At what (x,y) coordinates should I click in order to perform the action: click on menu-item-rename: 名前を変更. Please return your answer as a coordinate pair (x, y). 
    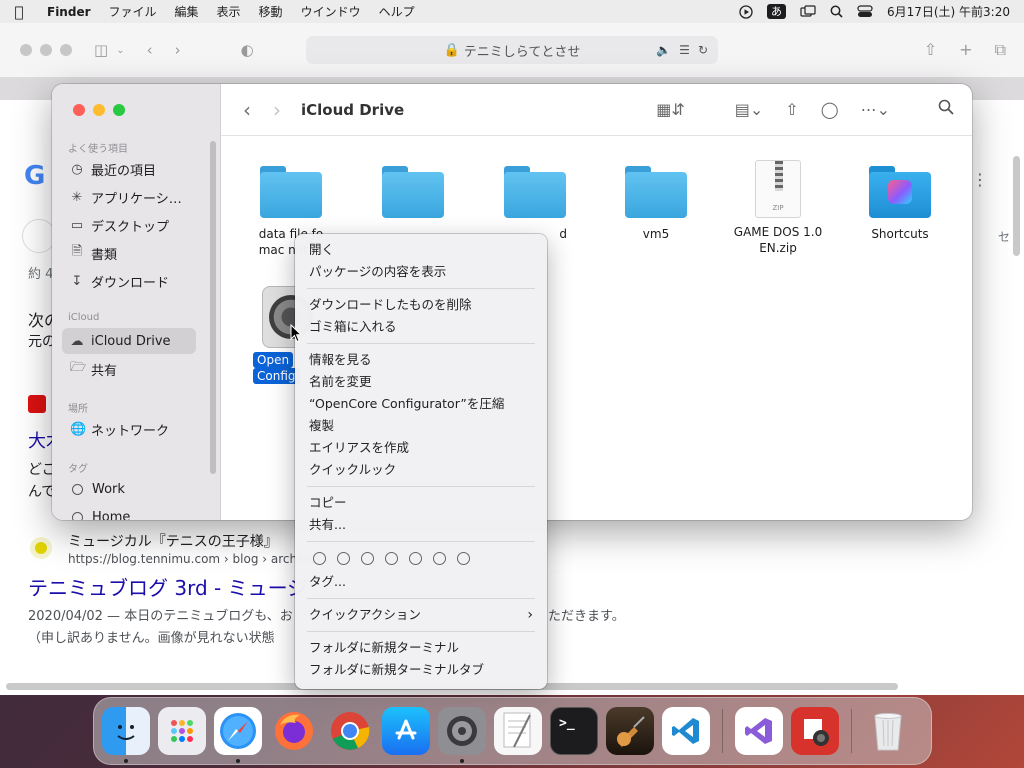
    Looking at the image, I should click on (421, 382).